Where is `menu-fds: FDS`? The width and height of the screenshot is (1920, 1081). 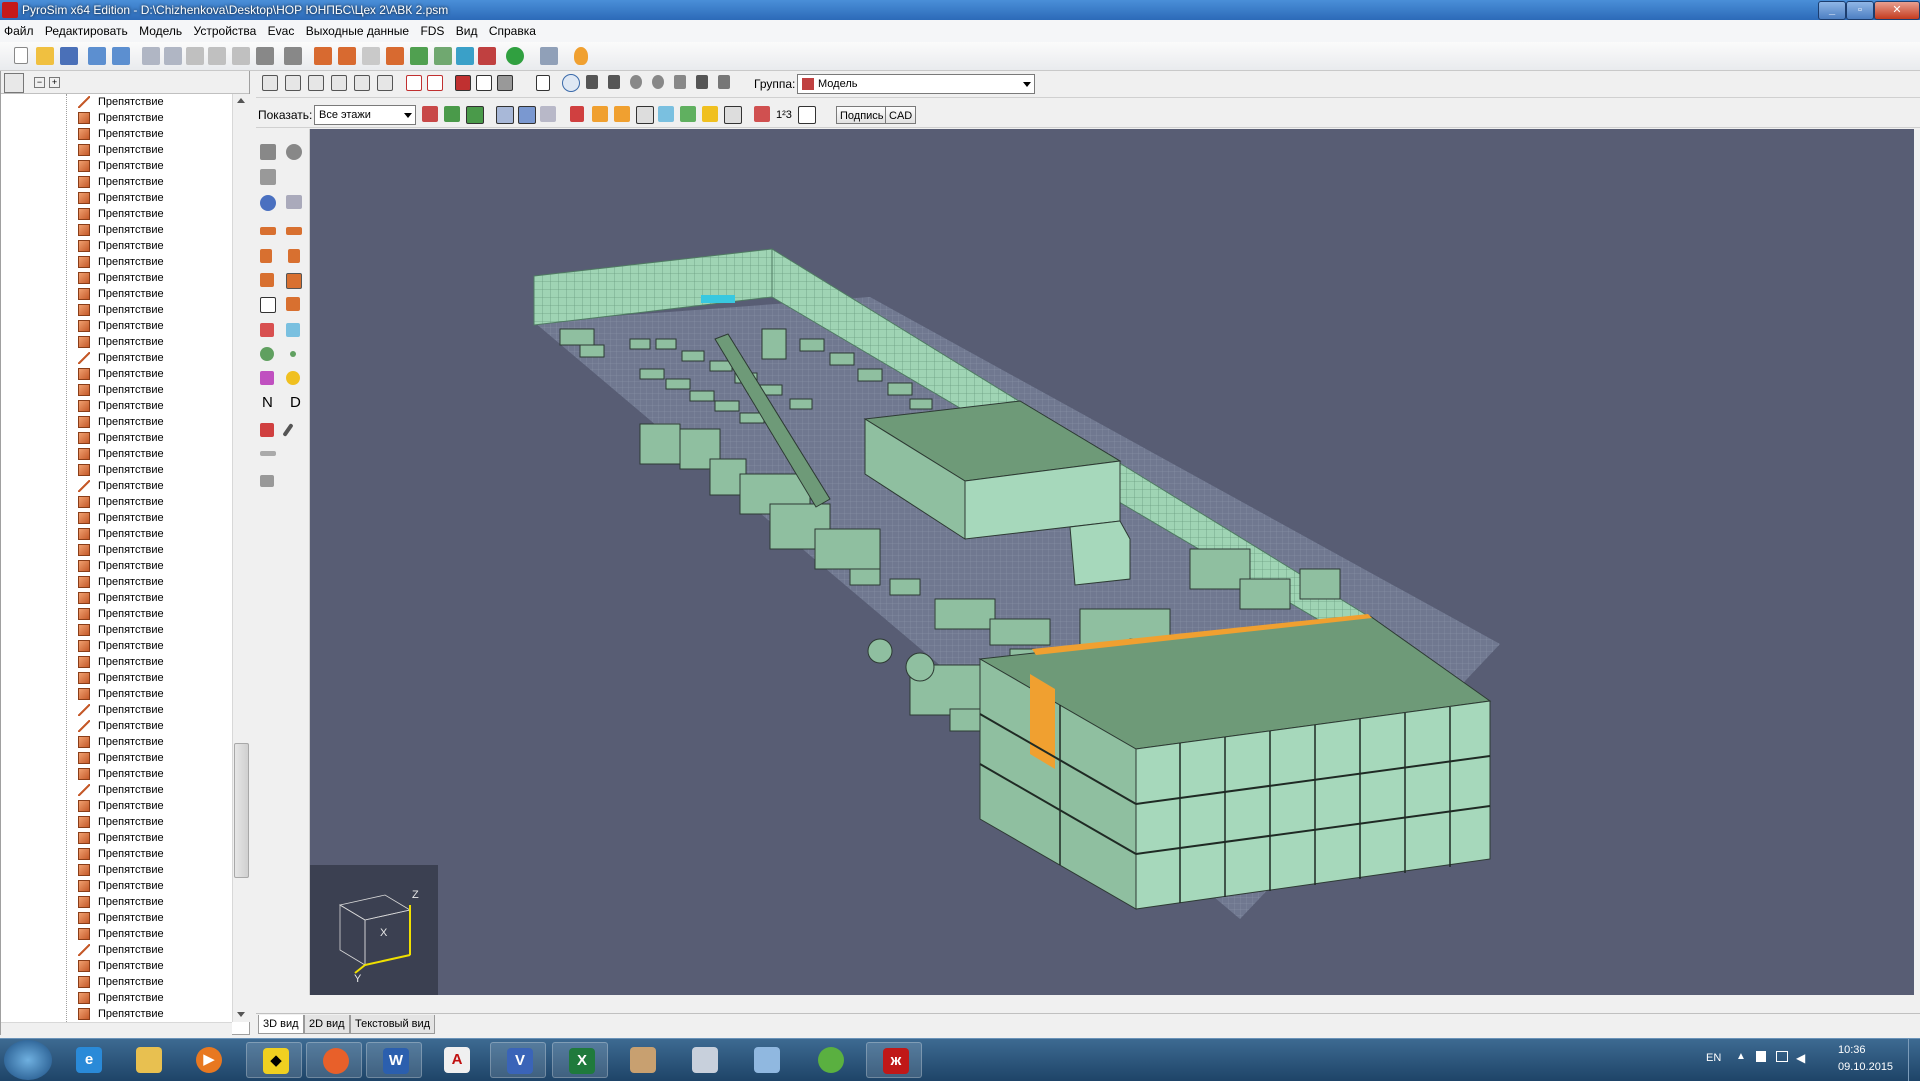 menu-fds: FDS is located at coordinates (432, 31).